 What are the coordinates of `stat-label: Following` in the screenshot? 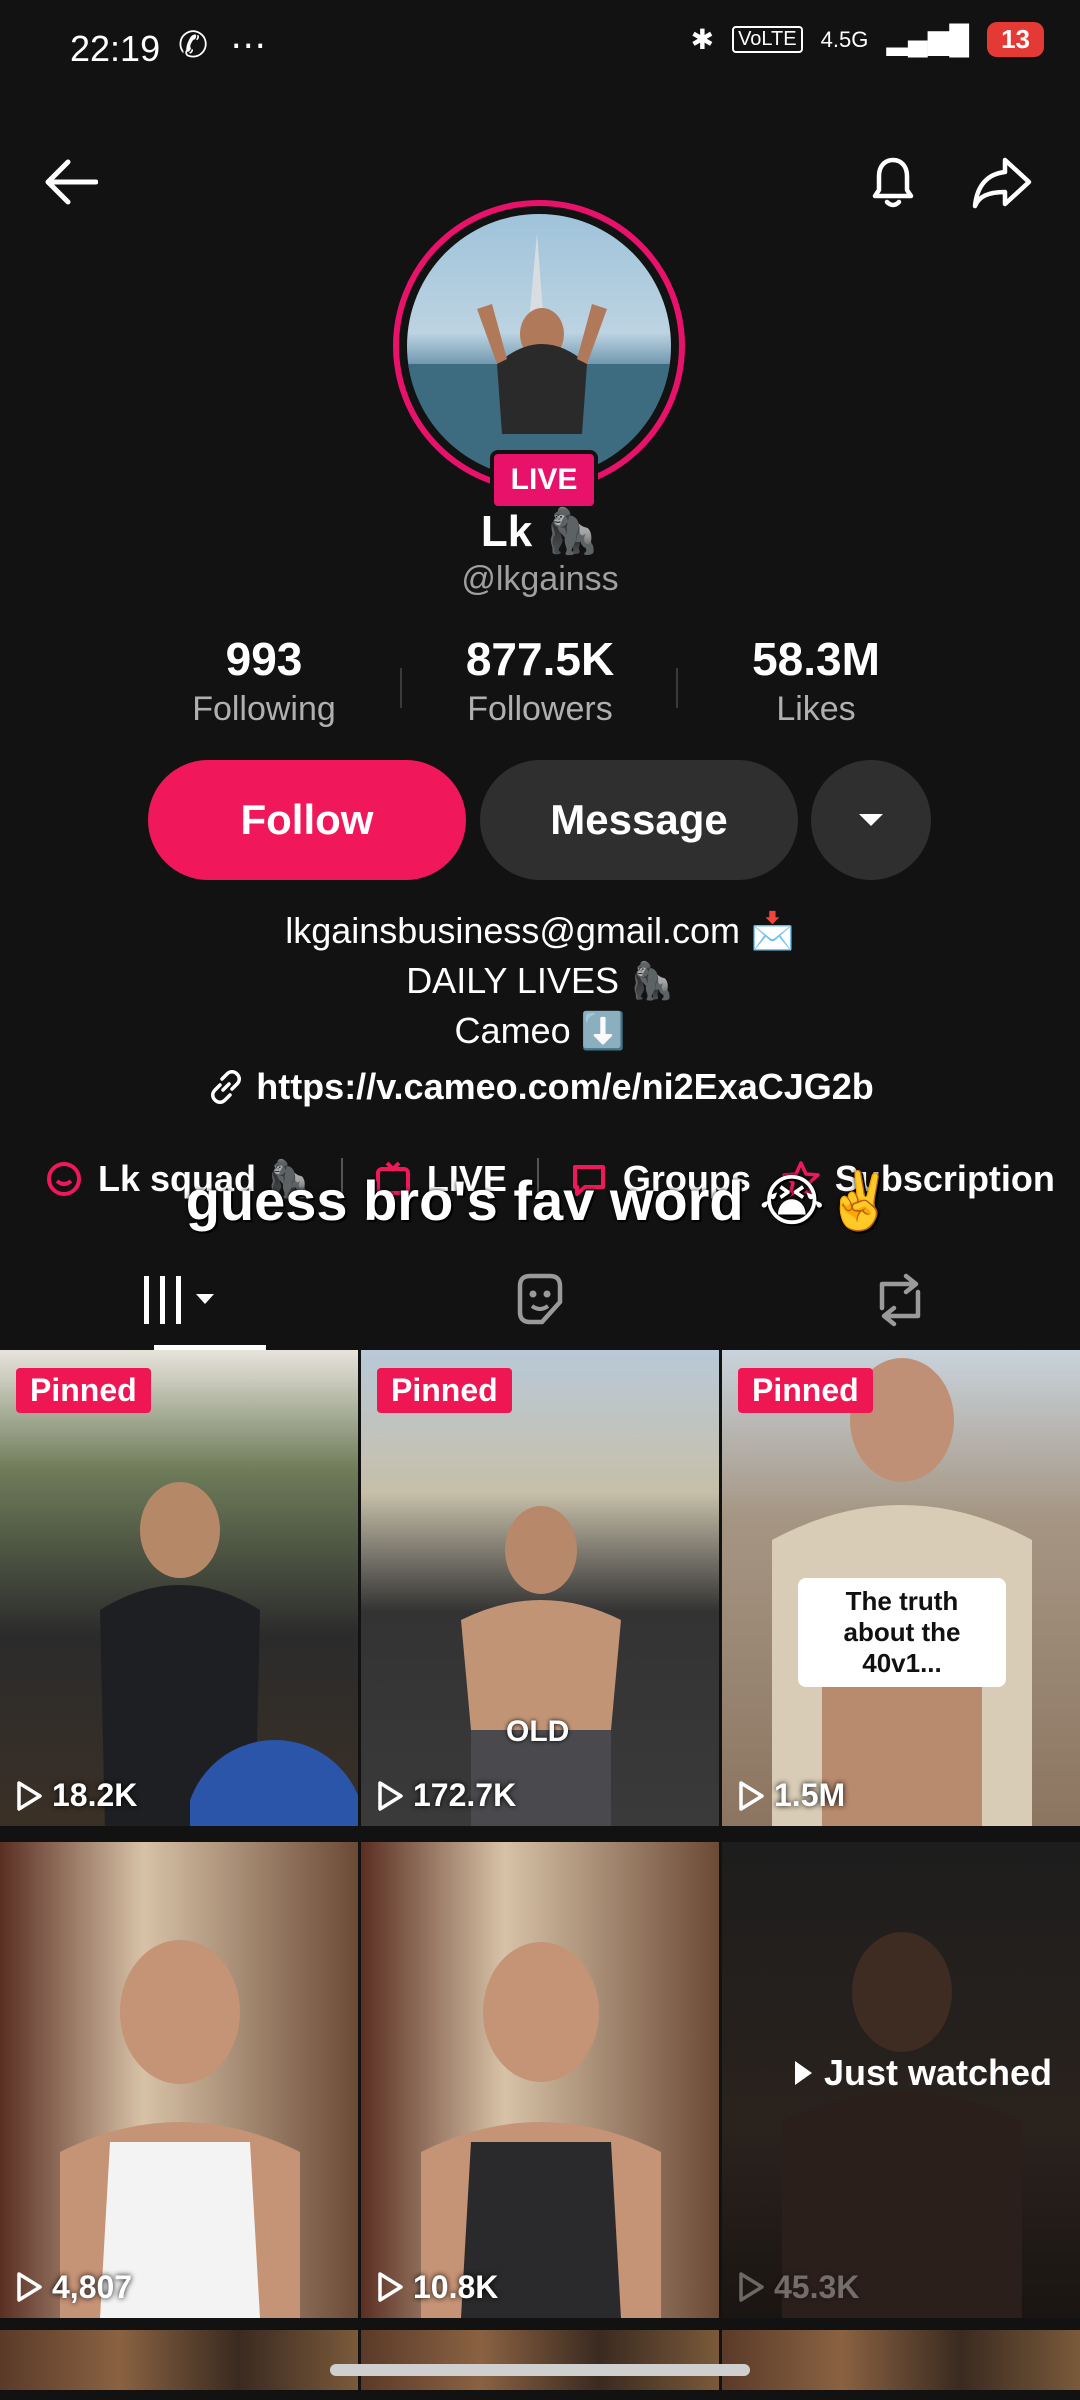 It's located at (264, 709).